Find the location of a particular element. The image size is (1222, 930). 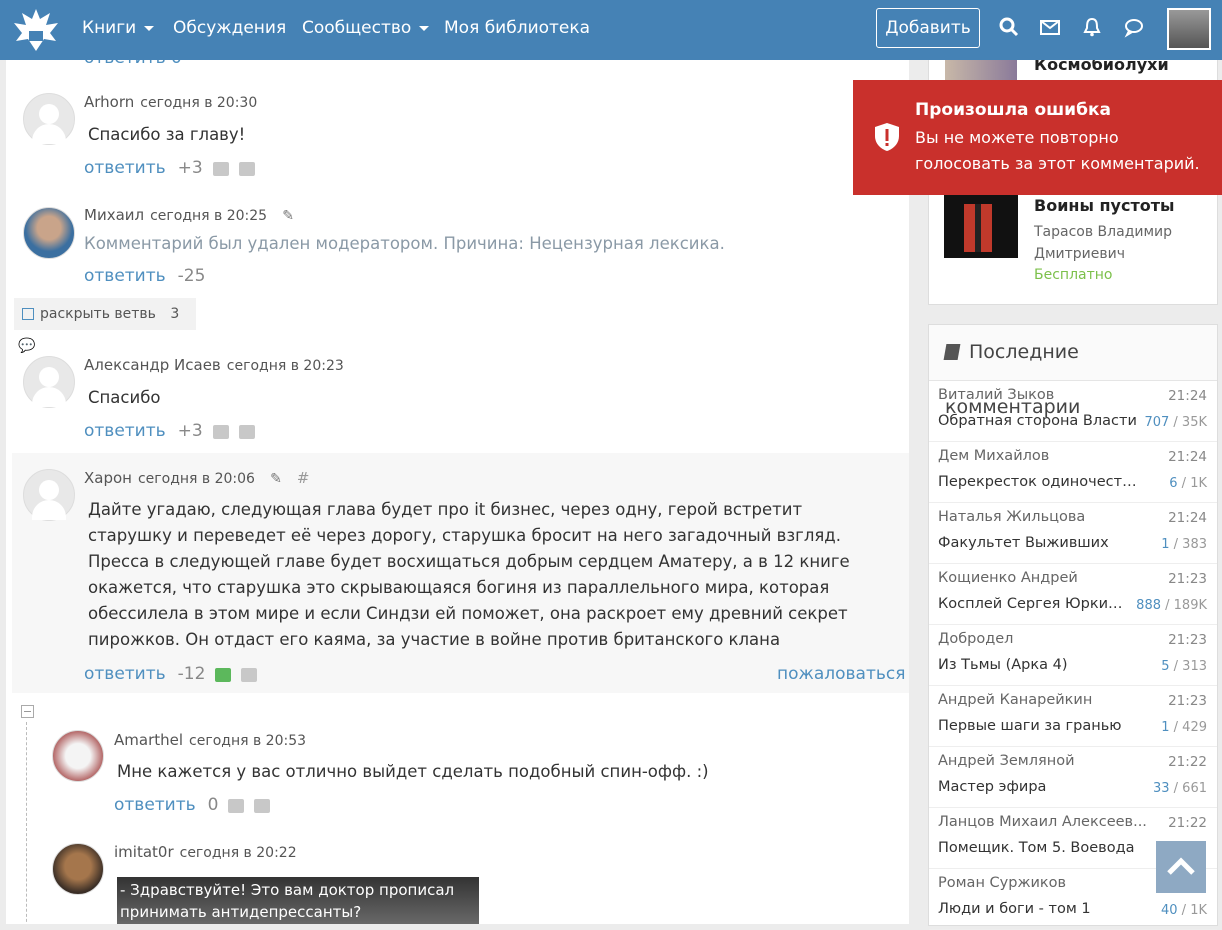

expand-branch-button: раскрыть ветвь 3 💬 is located at coordinates (105, 326).